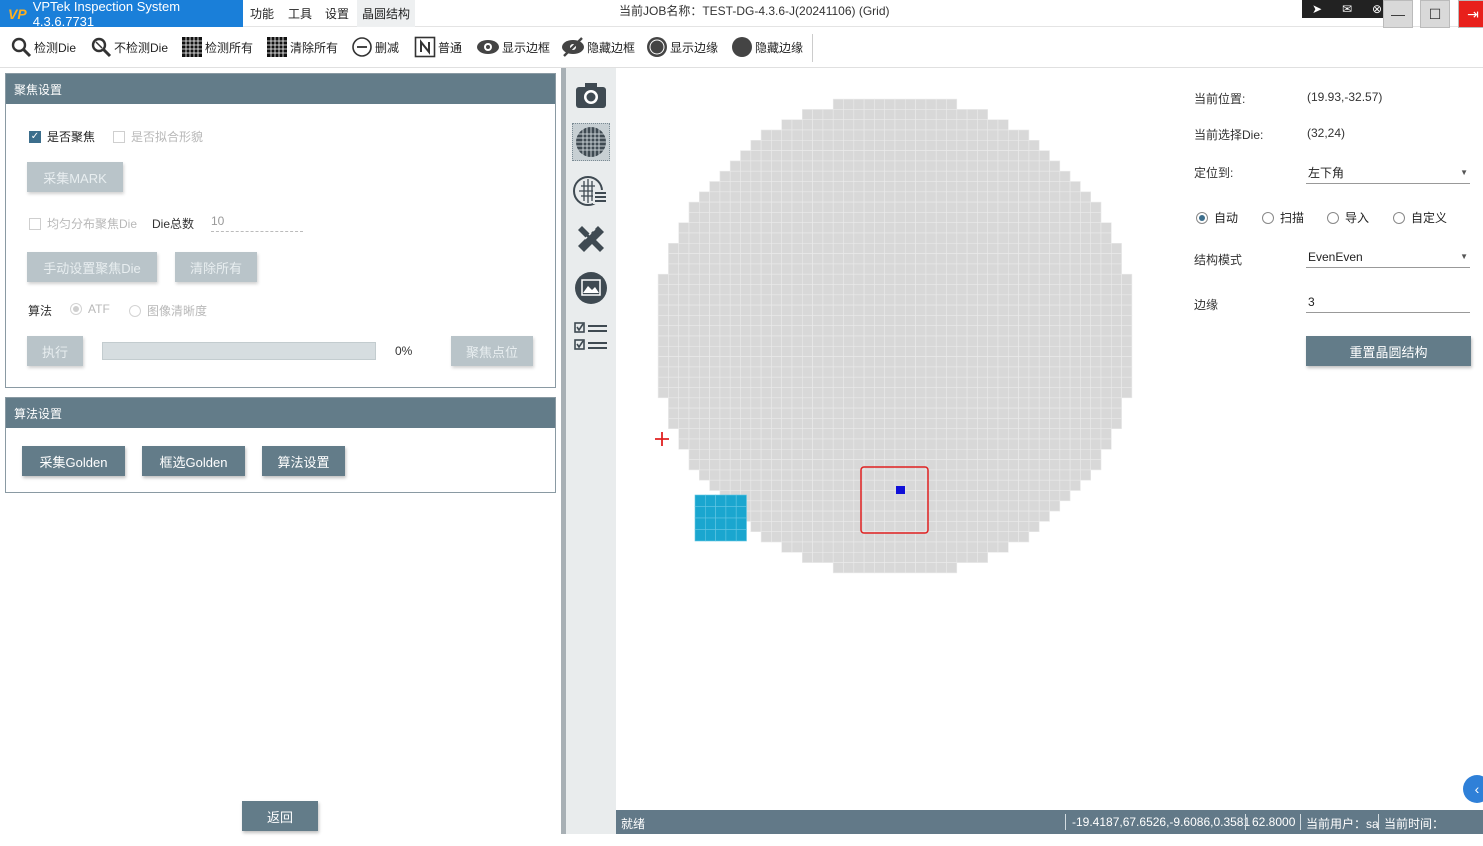 This screenshot has height=846, width=1483. Describe the element at coordinates (262, 13) in the screenshot. I see `menu-function: 功能` at that location.